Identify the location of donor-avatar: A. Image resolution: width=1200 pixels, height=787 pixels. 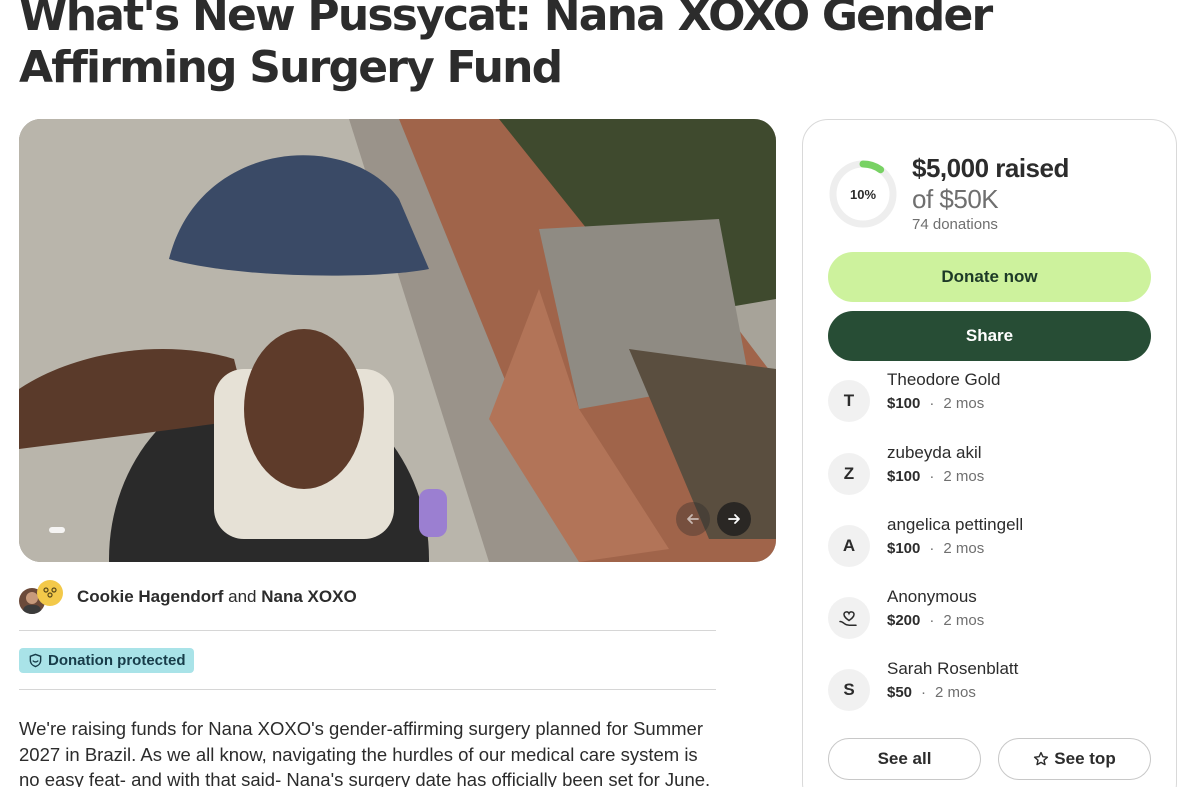
(849, 546).